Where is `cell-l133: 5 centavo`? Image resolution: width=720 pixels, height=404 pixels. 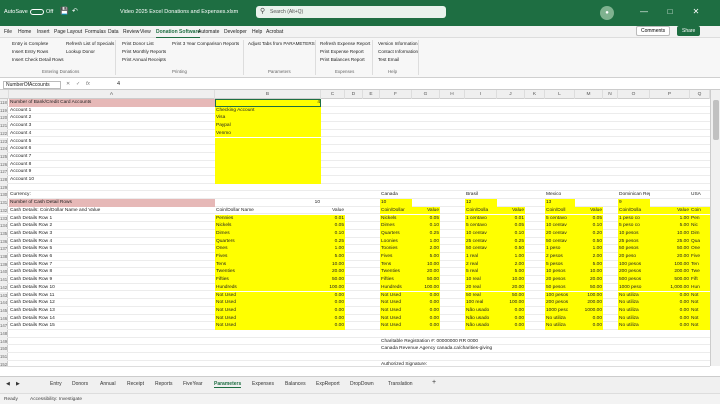 cell-l133: 5 centavo is located at coordinates (560, 218).